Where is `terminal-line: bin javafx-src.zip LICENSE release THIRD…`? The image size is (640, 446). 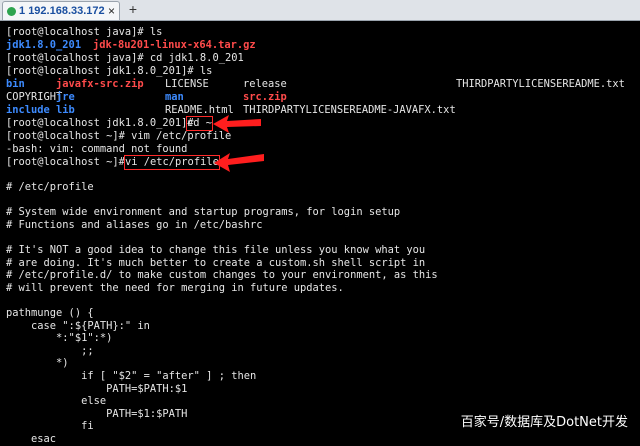 terminal-line: bin javafx-src.zip LICENSE release THIRD… is located at coordinates (315, 84).